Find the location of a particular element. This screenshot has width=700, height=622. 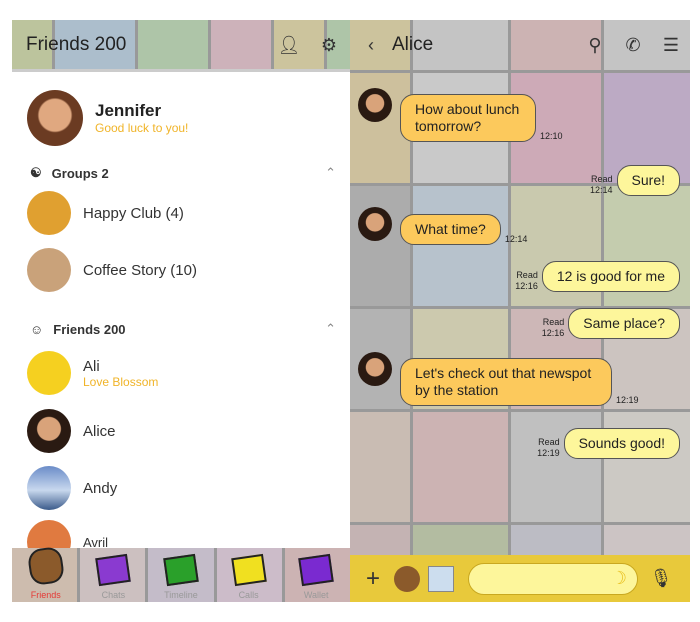

divider is located at coordinates (181, 70).